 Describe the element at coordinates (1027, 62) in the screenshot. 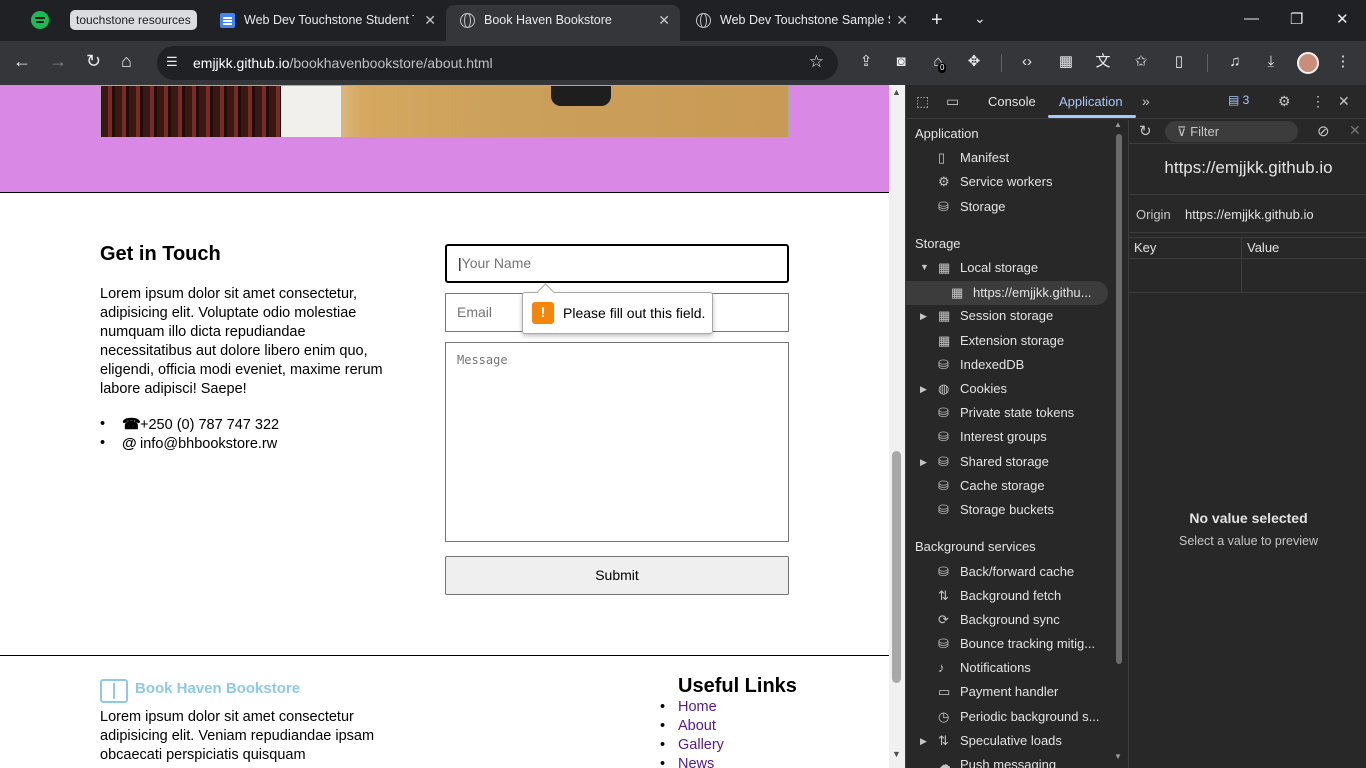

I see `code-icon: ‹›` at that location.